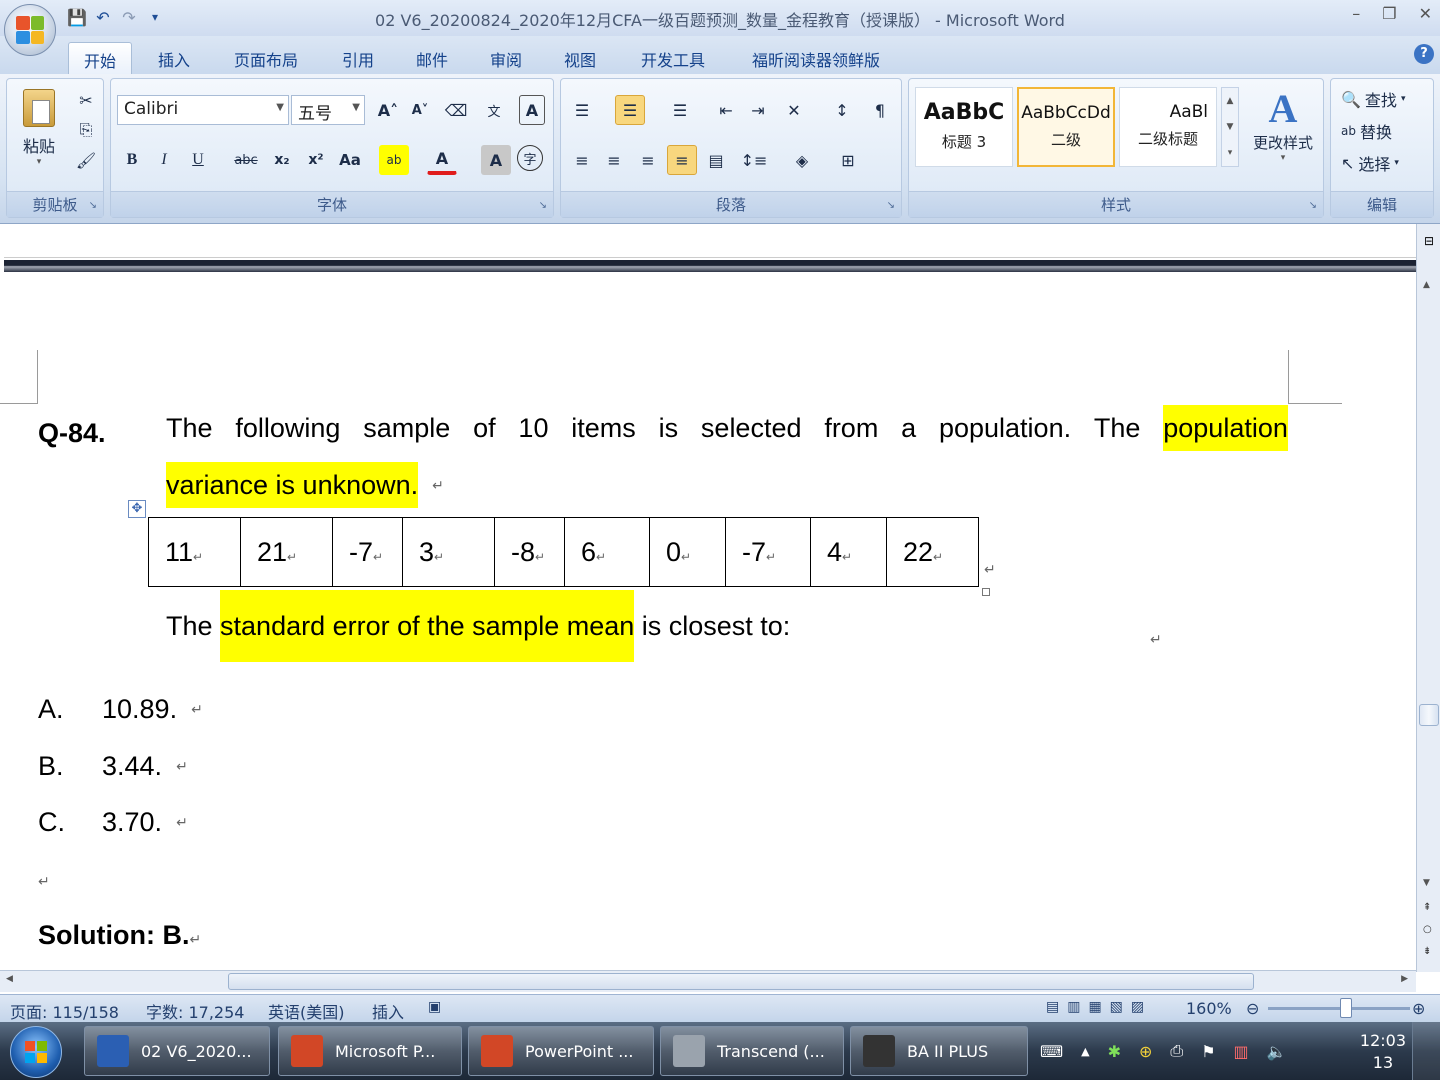  I want to click on justify-icon: ≡, so click(682, 160).